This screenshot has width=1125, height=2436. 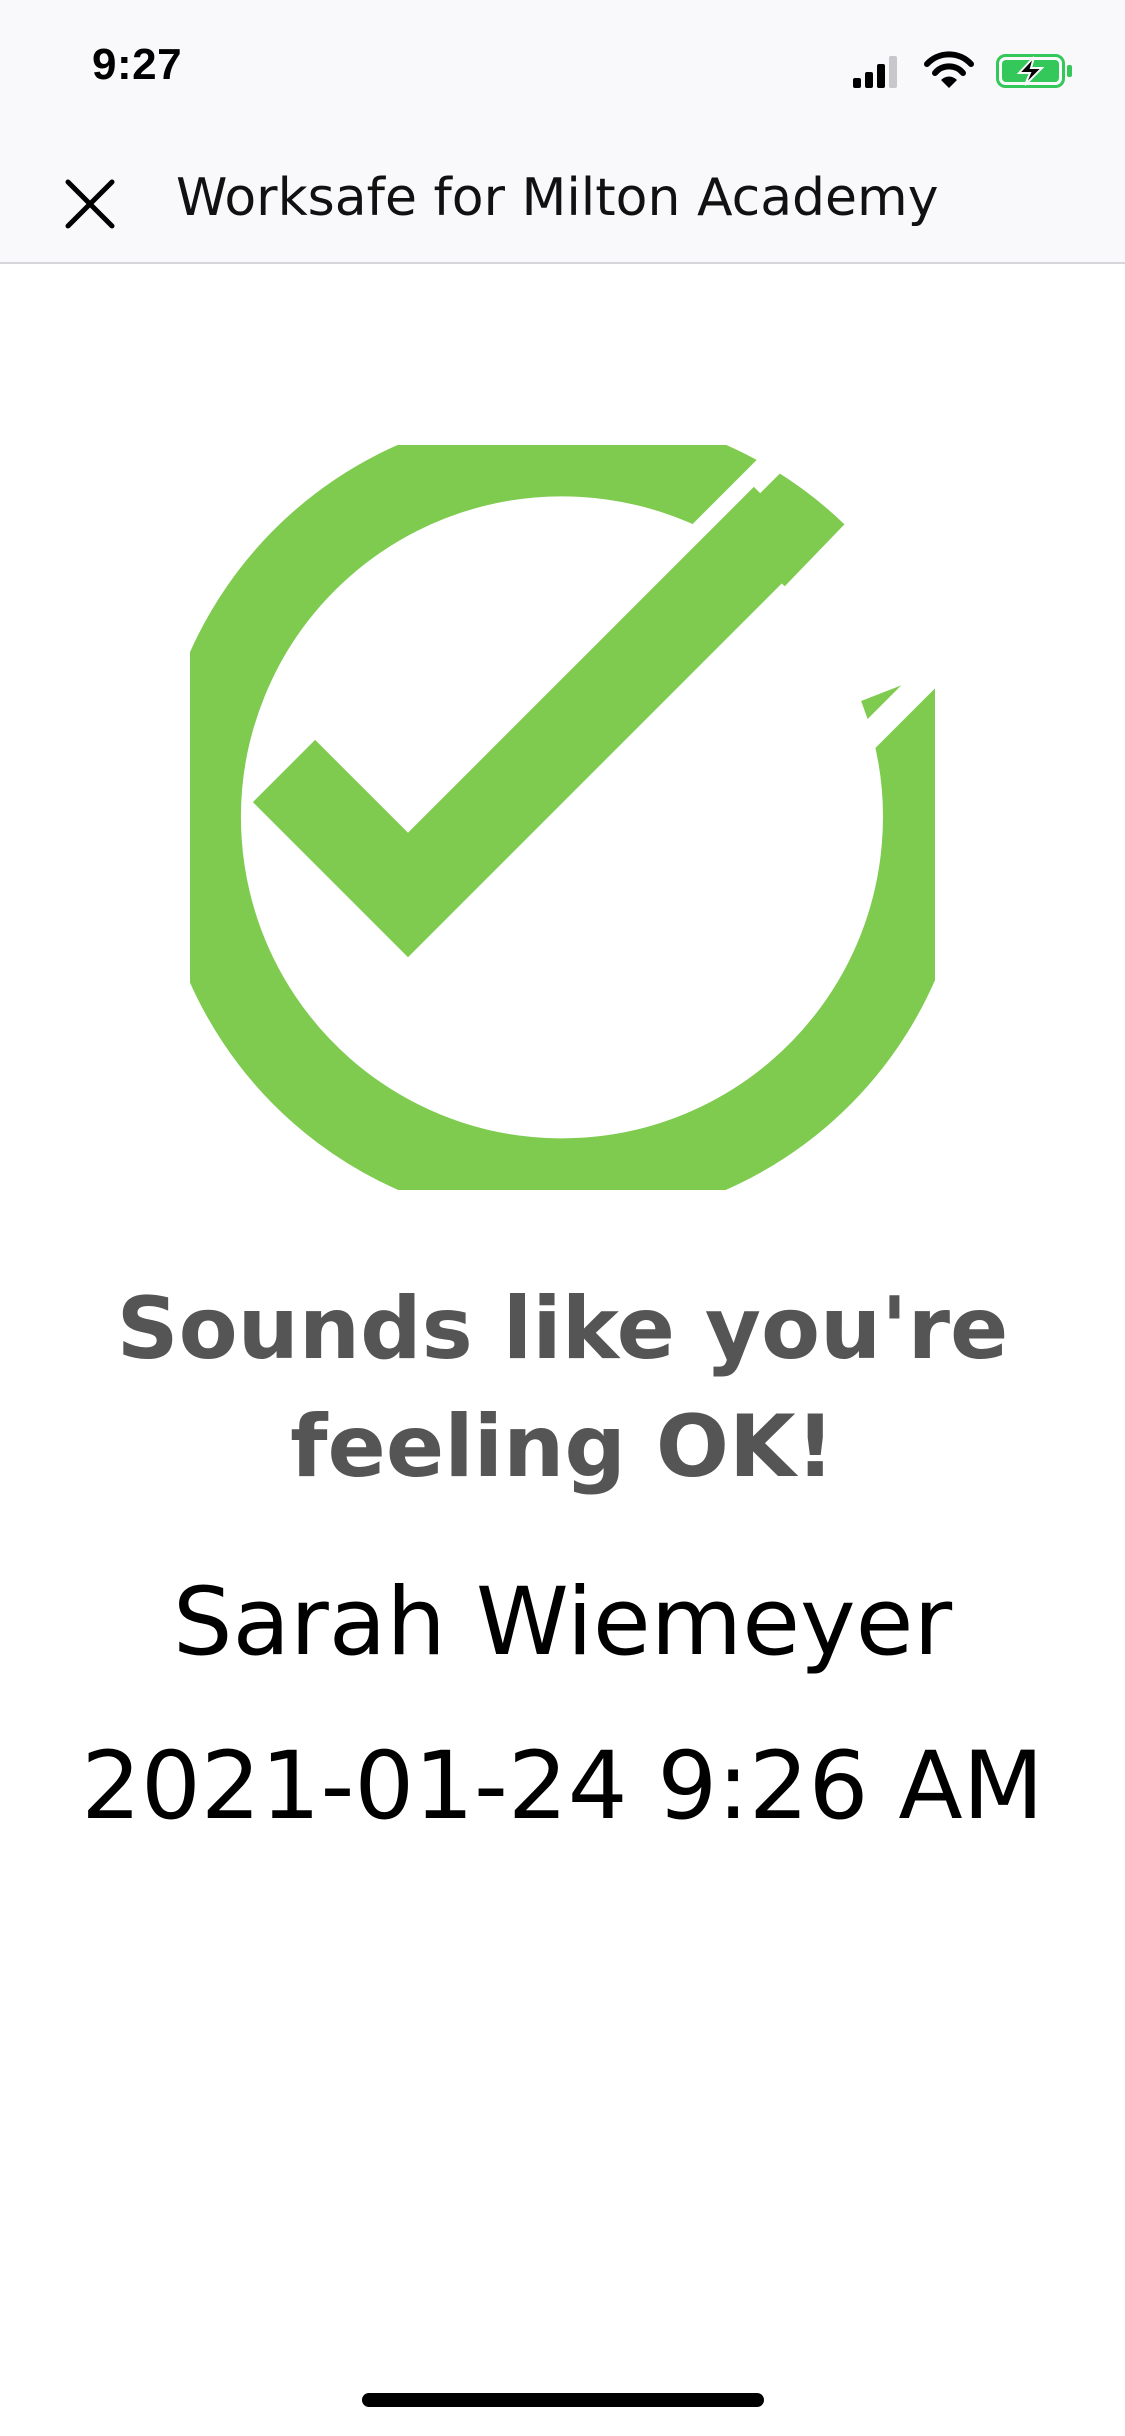 I want to click on status-icons-svg, so click(x=962, y=69).